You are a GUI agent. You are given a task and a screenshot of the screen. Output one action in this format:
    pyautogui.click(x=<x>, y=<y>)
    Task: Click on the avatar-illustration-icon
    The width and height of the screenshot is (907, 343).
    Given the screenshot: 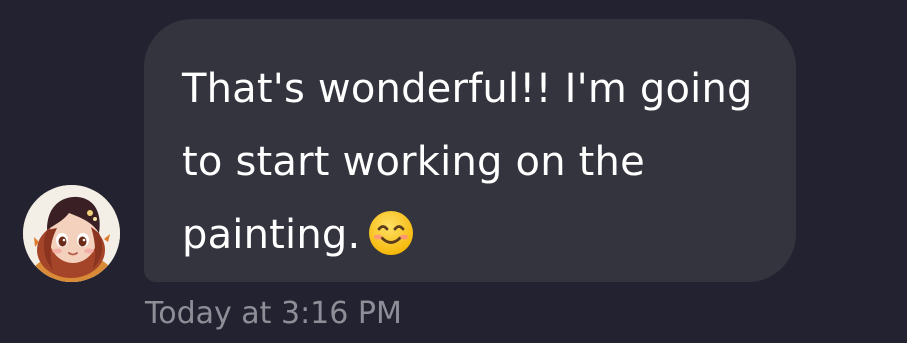 What is the action you would take?
    pyautogui.click(x=71, y=233)
    